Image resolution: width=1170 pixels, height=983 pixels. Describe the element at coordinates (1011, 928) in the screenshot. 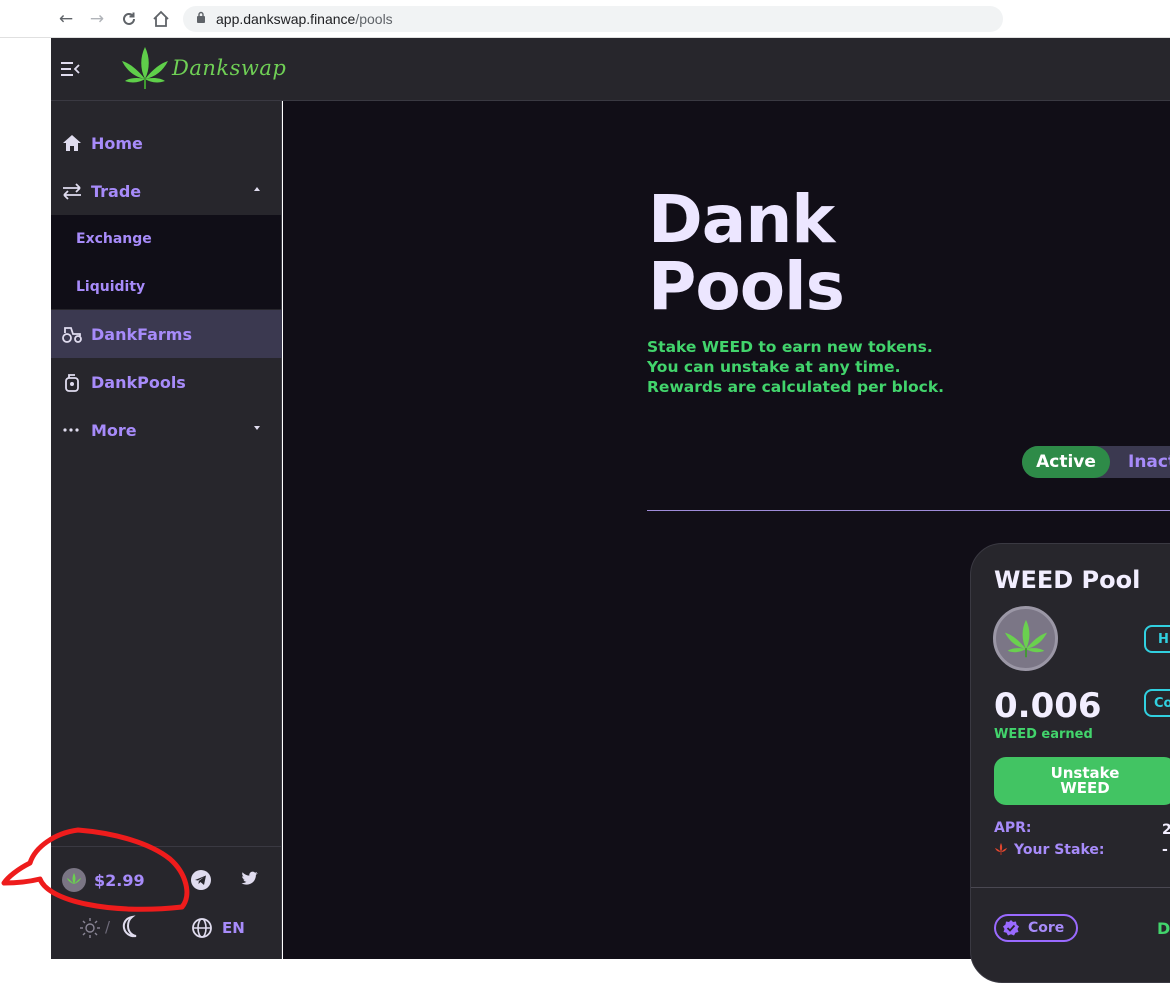

I see `verified-check-icon` at that location.